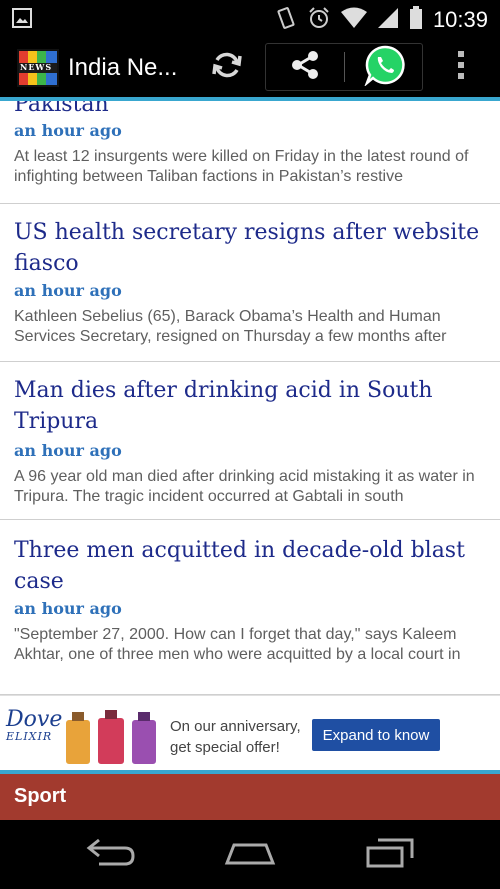  I want to click on overflow-menu-icon, so click(461, 67).